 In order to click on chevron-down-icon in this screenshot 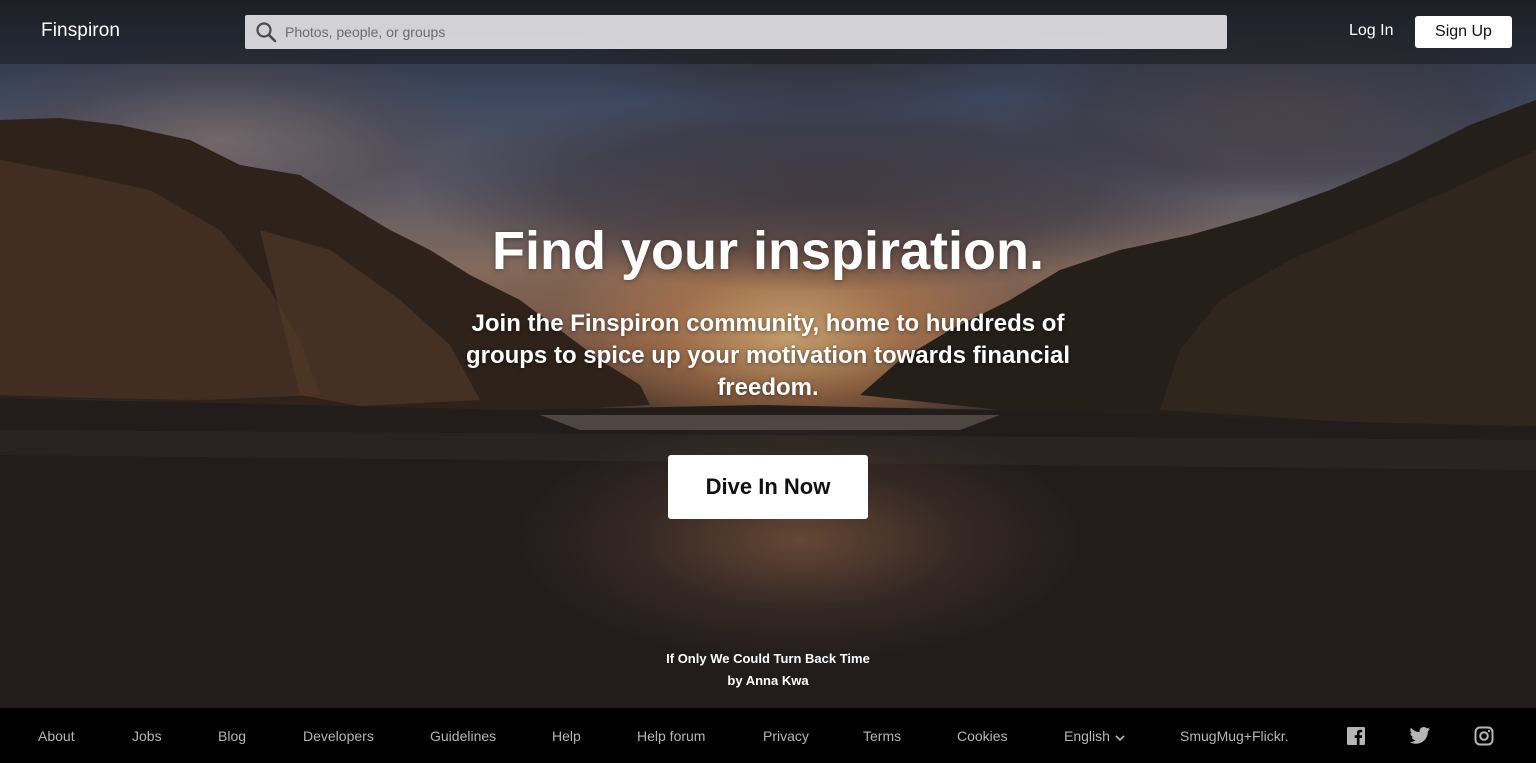, I will do `click(1120, 737)`.